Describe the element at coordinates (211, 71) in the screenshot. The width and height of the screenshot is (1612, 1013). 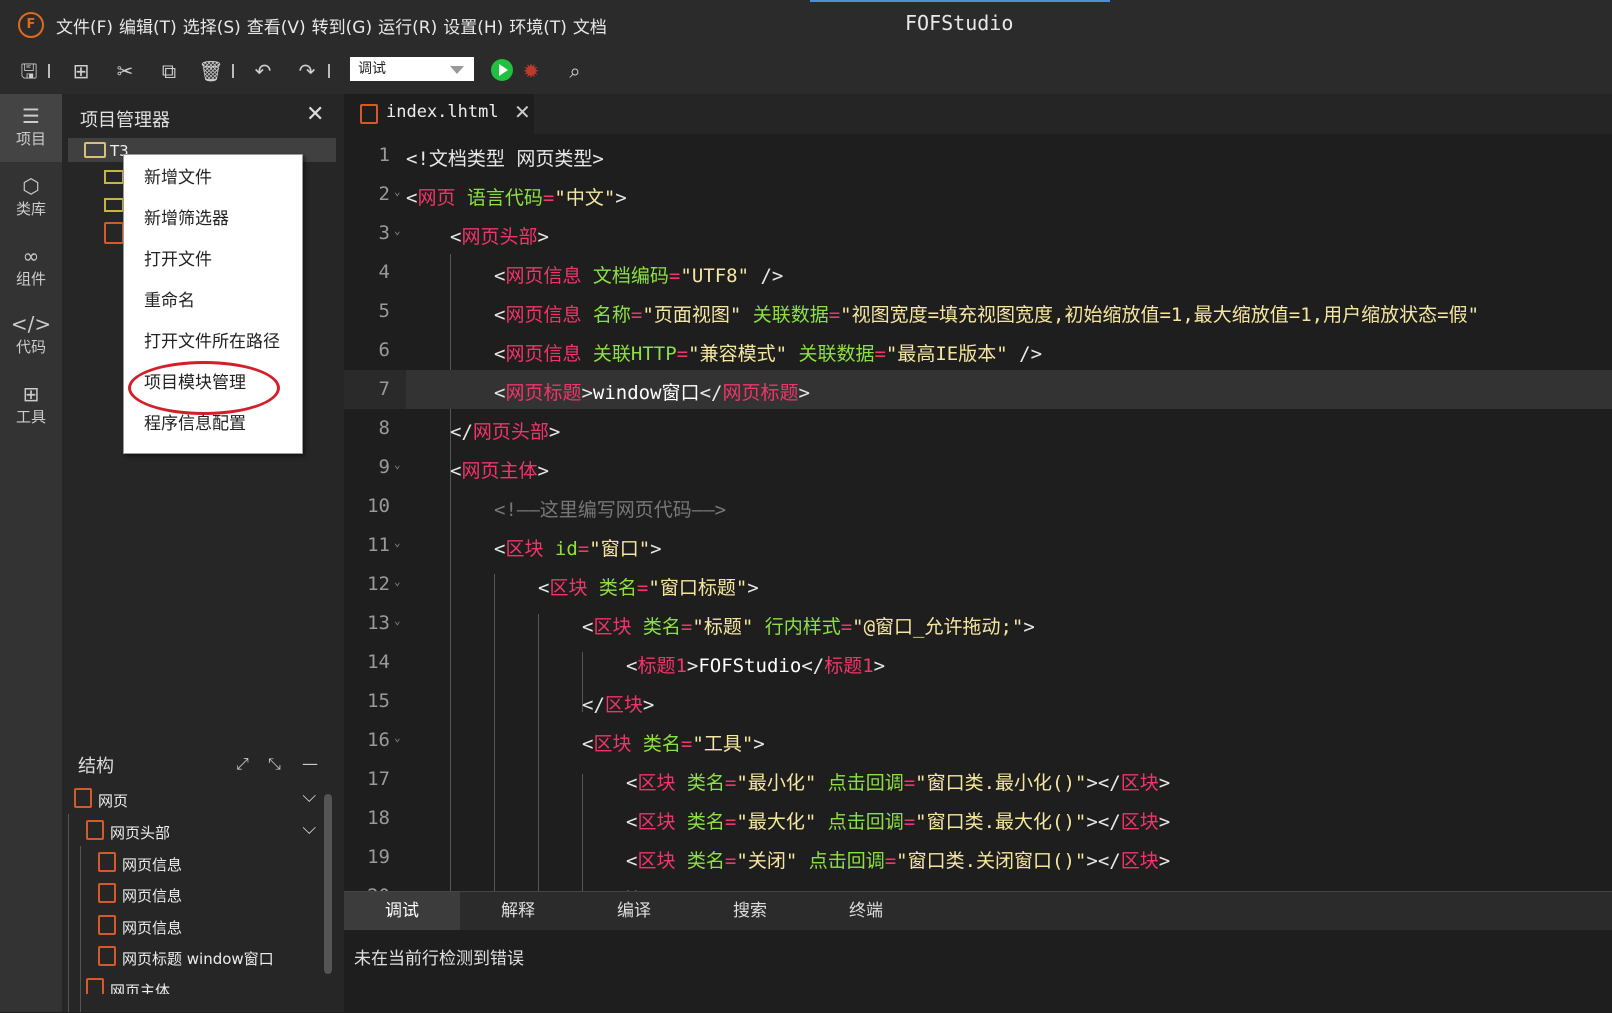
I see `delete-icon: 🗑` at that location.